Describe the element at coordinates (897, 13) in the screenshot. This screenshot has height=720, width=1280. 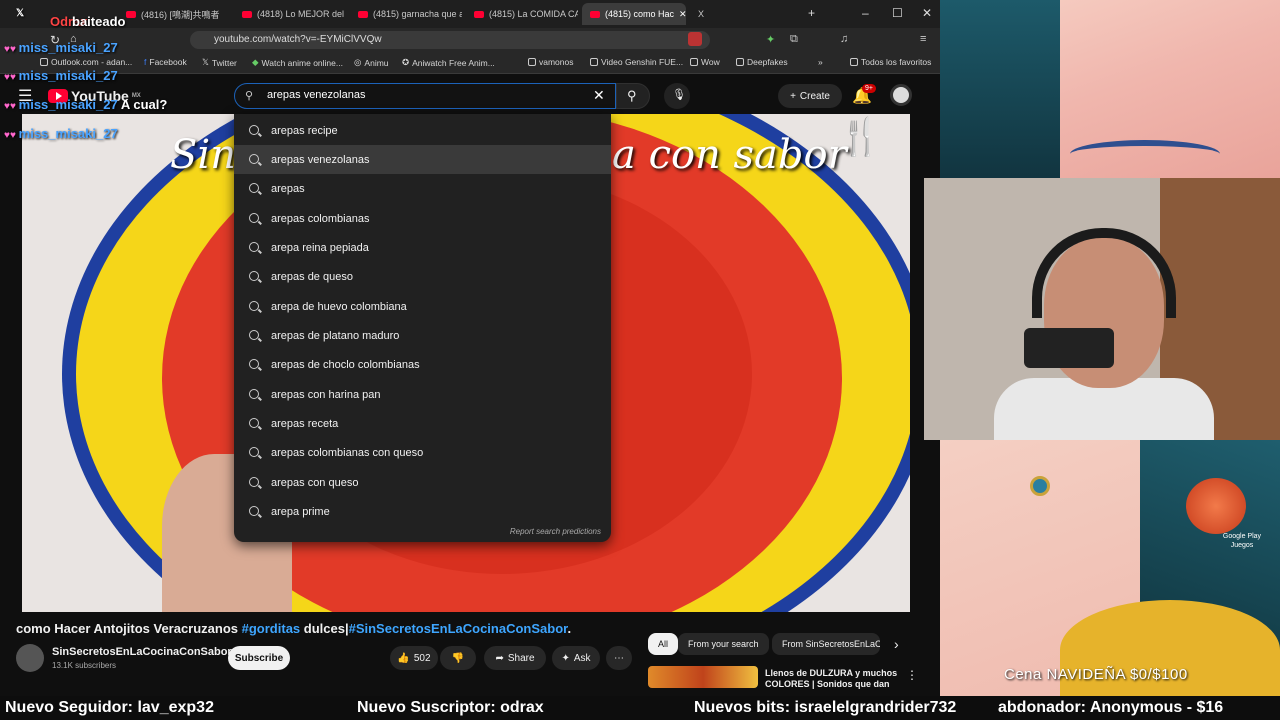
I see `maximize-icon: ☐` at that location.